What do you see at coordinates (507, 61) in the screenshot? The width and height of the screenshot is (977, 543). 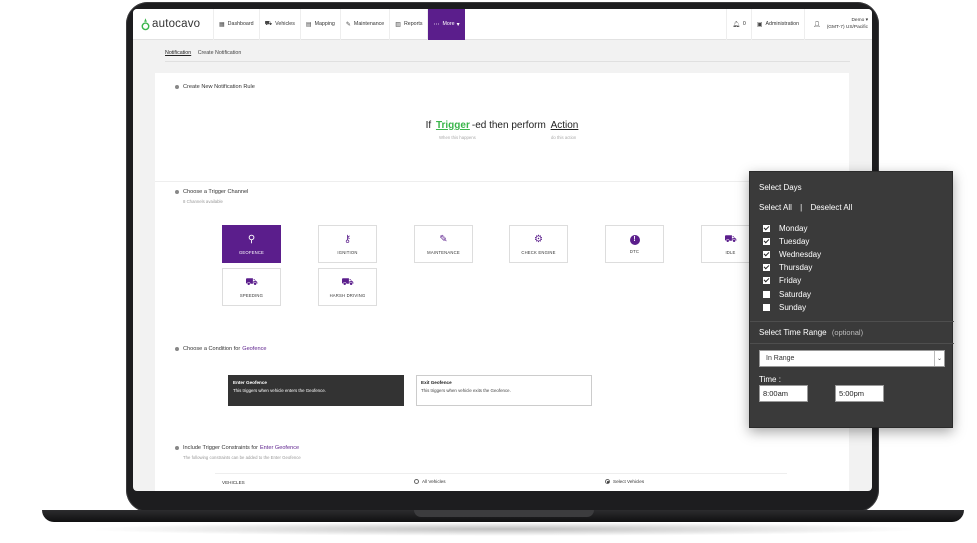 I see `breadcrumb-divider` at bounding box center [507, 61].